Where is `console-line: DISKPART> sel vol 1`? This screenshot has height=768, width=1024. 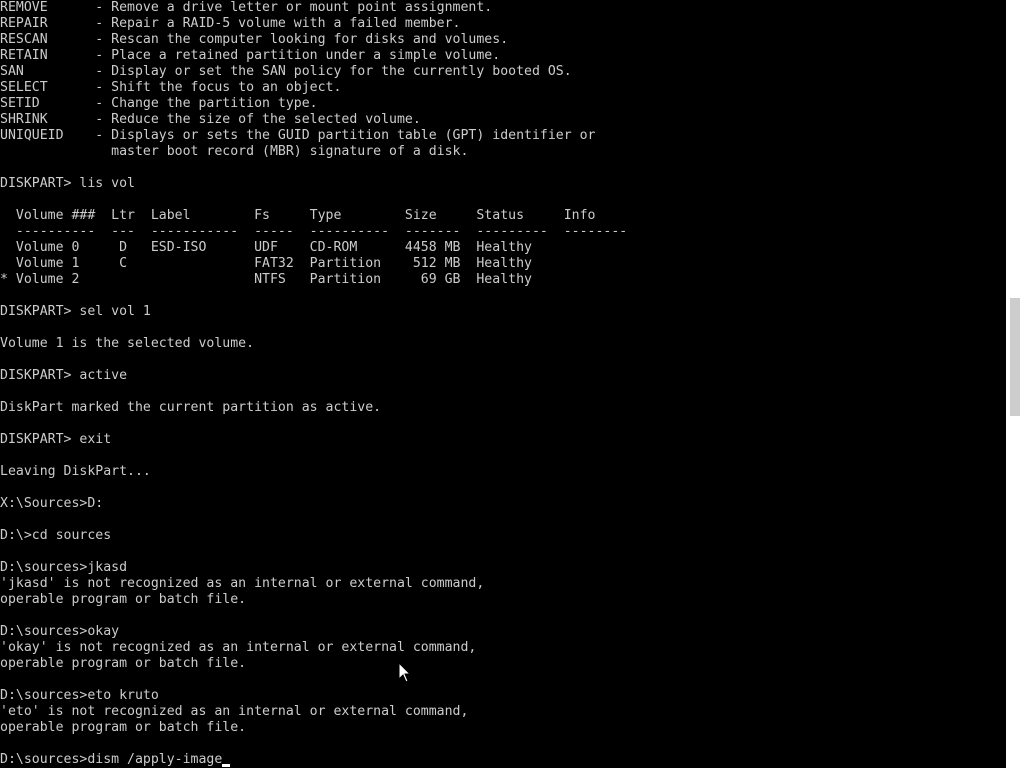
console-line: DISKPART> sel vol 1 is located at coordinates (75, 311).